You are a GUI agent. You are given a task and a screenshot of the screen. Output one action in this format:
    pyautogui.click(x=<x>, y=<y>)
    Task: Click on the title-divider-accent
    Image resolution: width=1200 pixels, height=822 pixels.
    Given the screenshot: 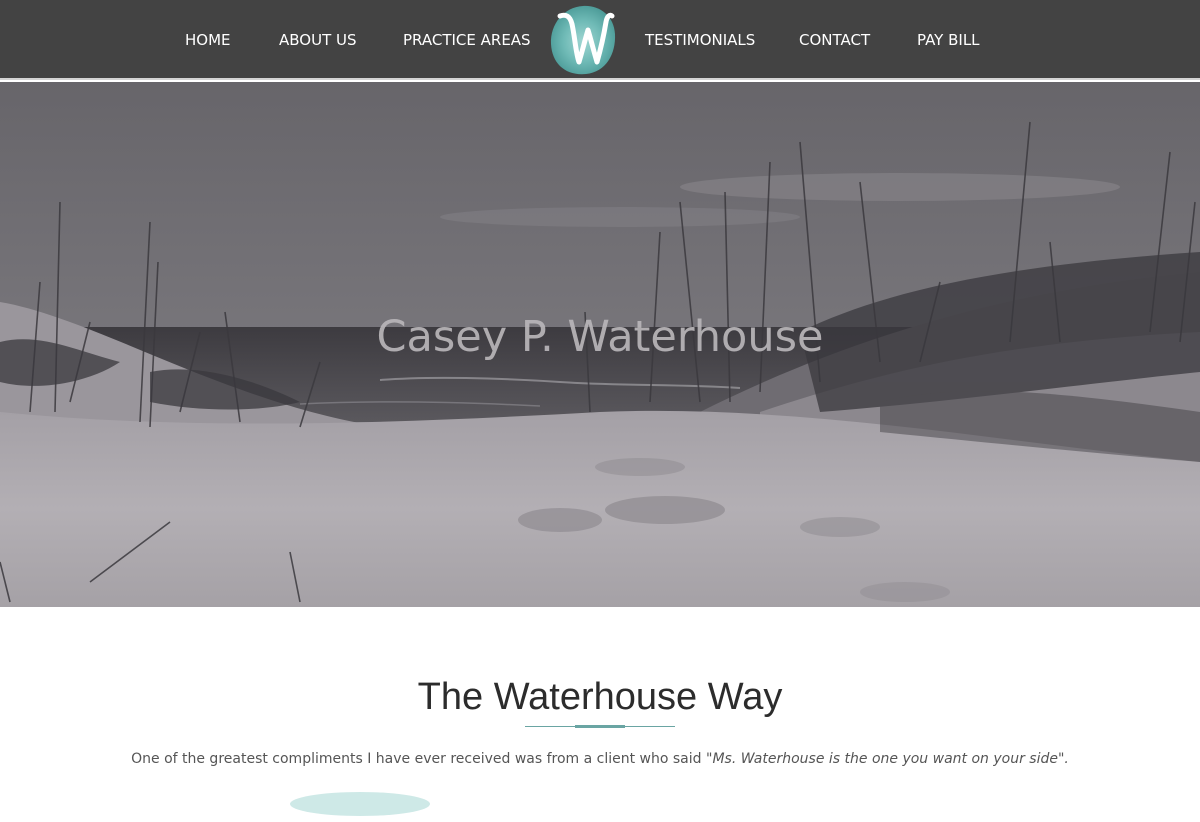 What is the action you would take?
    pyautogui.click(x=600, y=726)
    